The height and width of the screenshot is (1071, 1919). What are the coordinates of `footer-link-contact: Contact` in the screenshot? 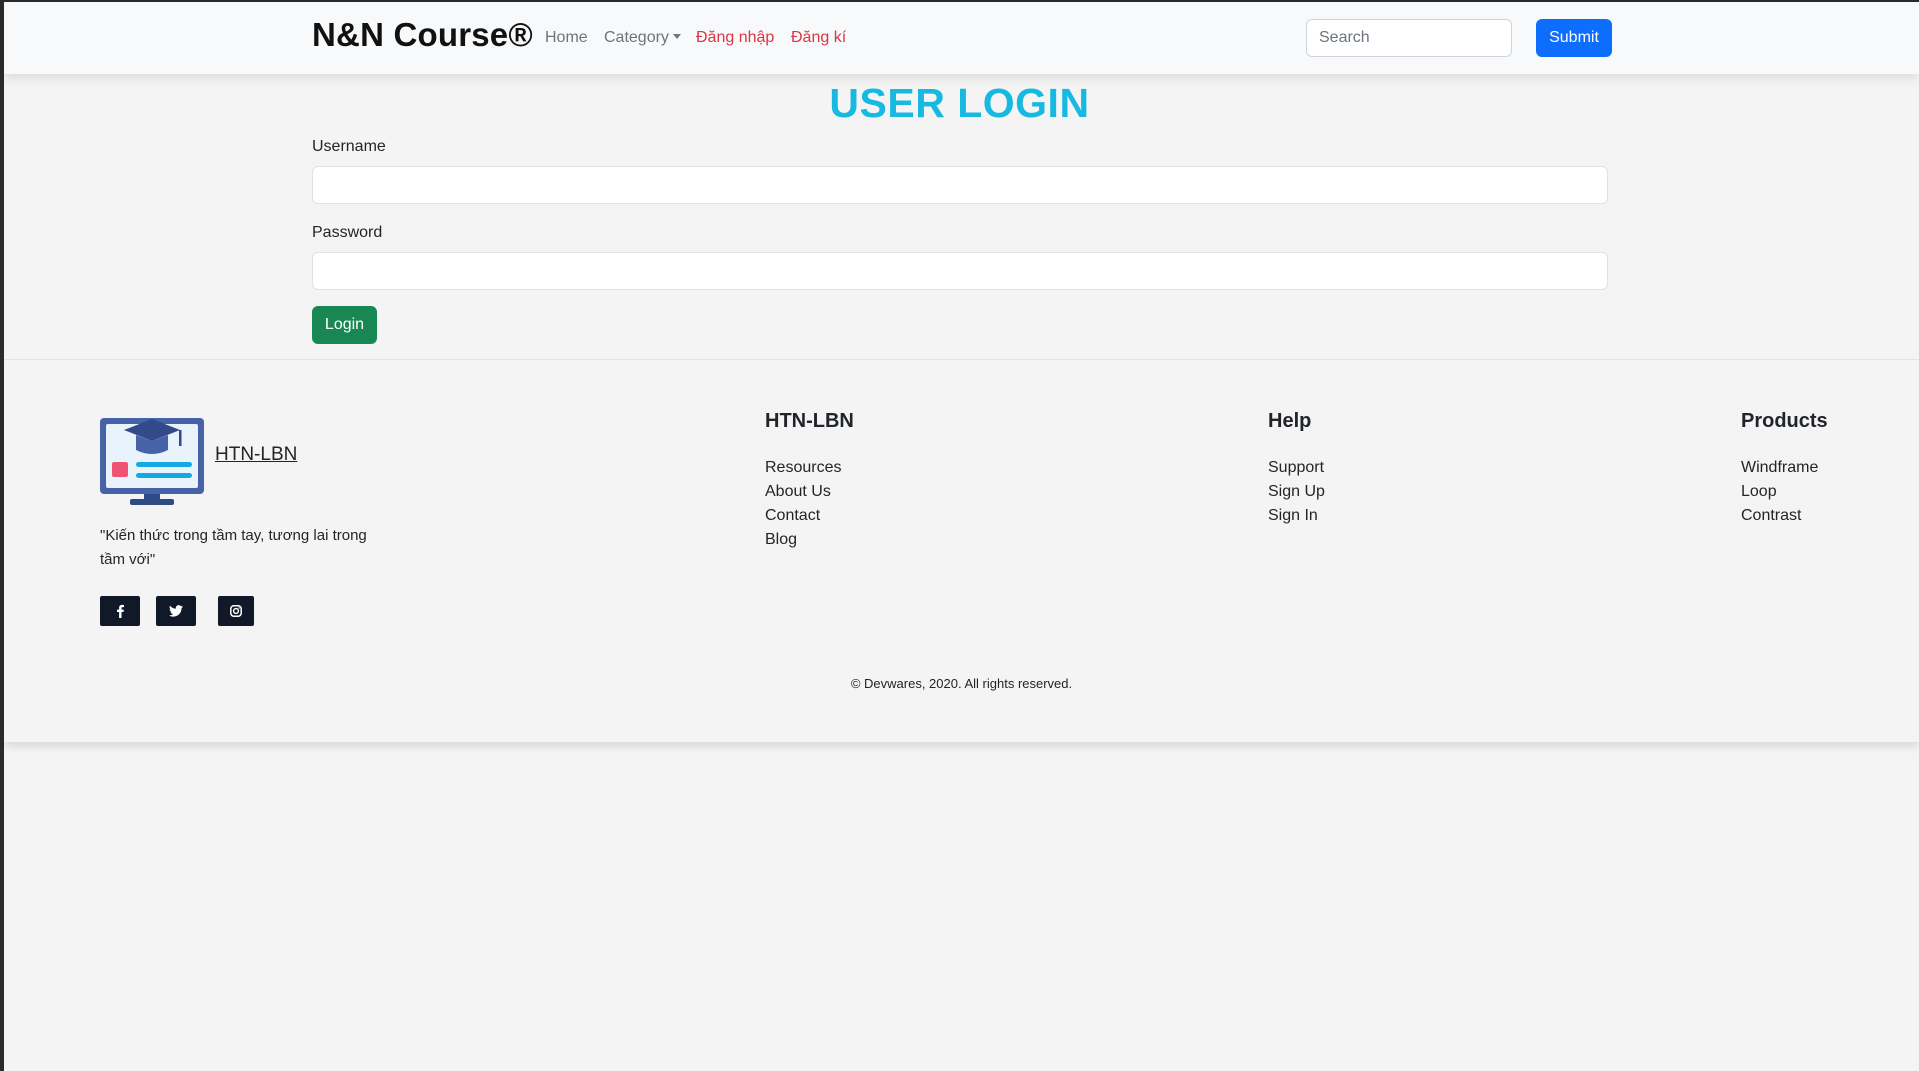 It's located at (803, 516).